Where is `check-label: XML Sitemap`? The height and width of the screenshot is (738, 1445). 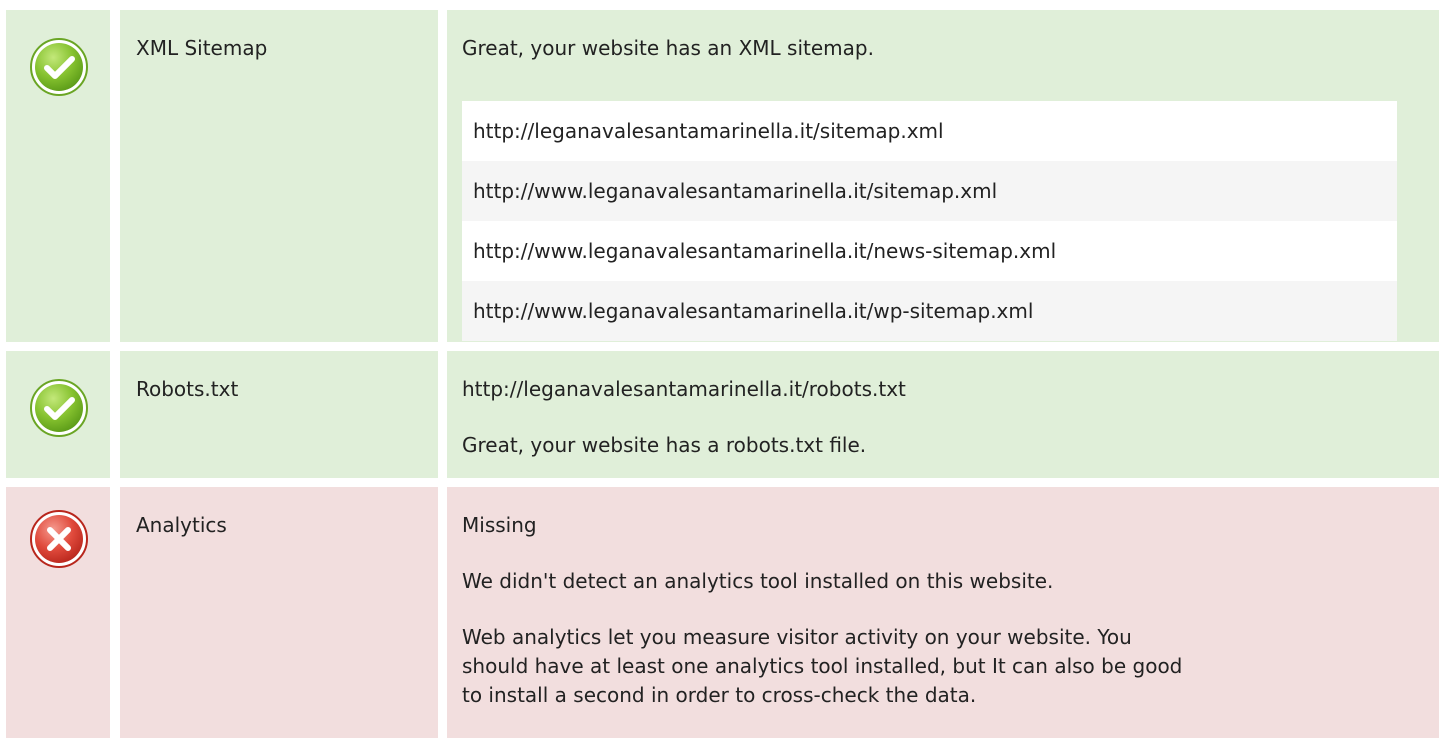 check-label: XML Sitemap is located at coordinates (202, 48).